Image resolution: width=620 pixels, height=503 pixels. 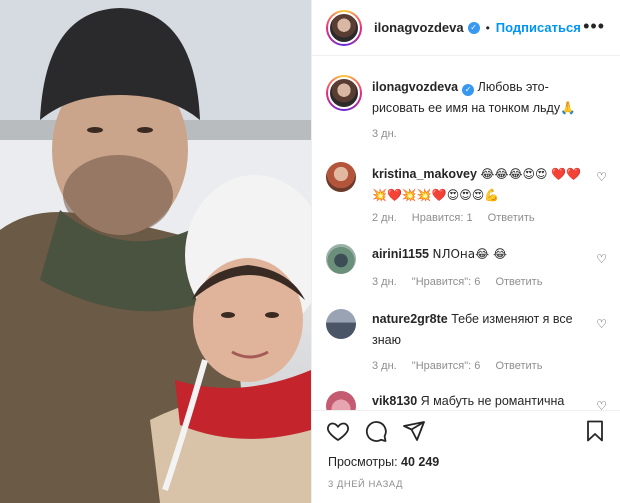 I want to click on post-header: ilonagvozdeva ✓ • Подписаться •••, so click(x=466, y=28).